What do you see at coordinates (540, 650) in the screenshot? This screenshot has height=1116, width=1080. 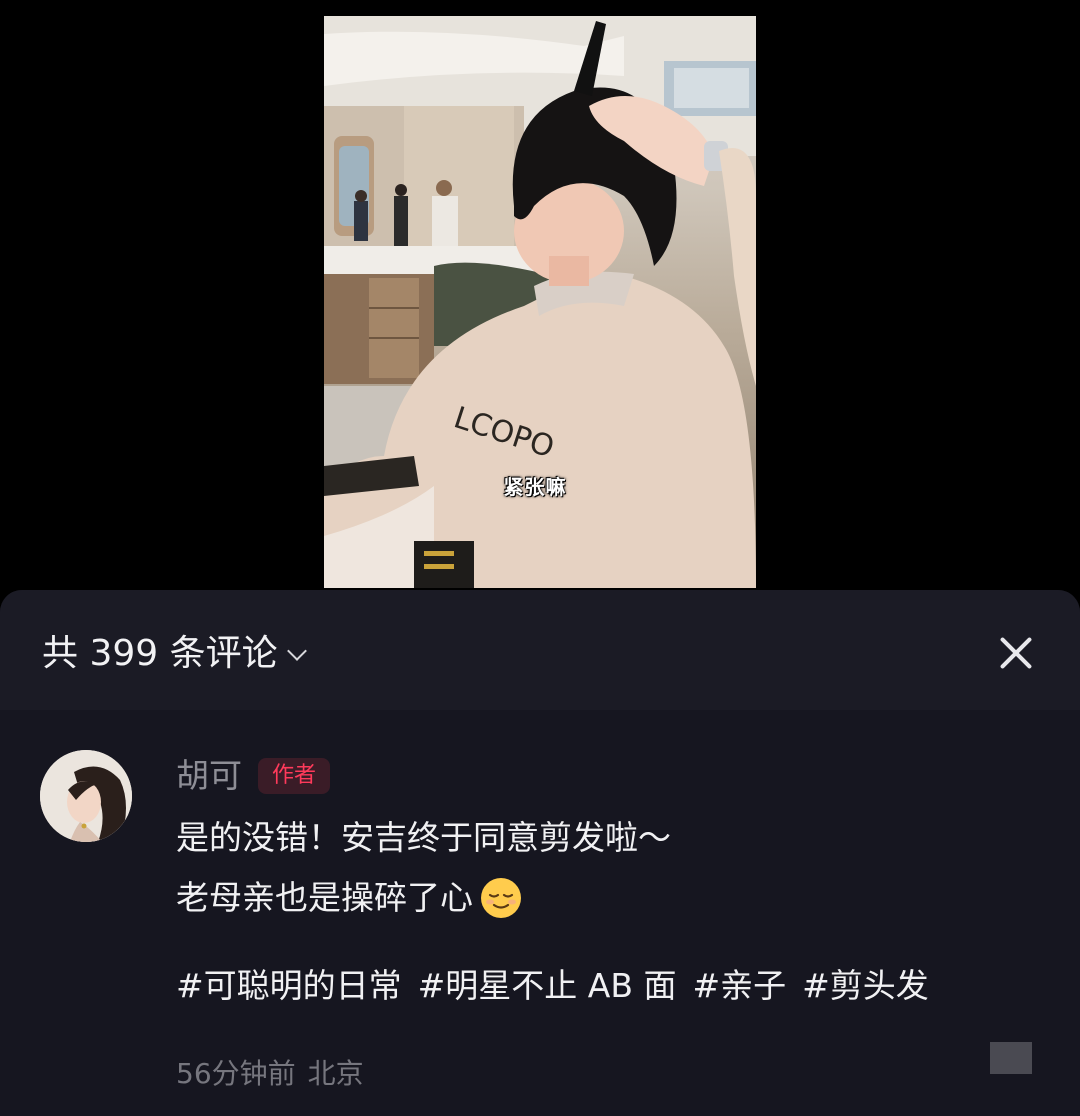 I see `comments-header: 共 399 条评论` at bounding box center [540, 650].